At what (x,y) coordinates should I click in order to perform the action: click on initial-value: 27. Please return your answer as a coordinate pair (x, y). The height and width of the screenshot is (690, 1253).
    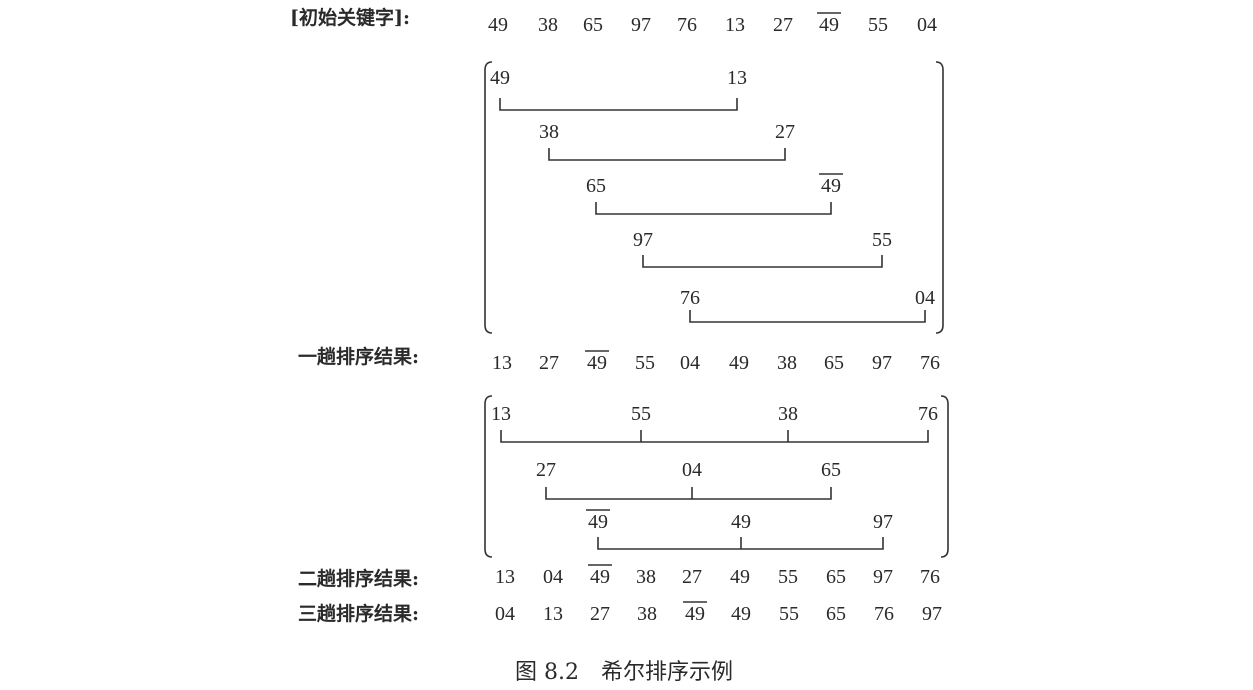
    Looking at the image, I should click on (783, 25).